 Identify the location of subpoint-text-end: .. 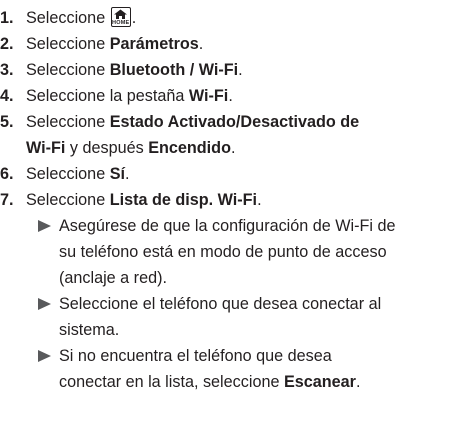
(358, 382).